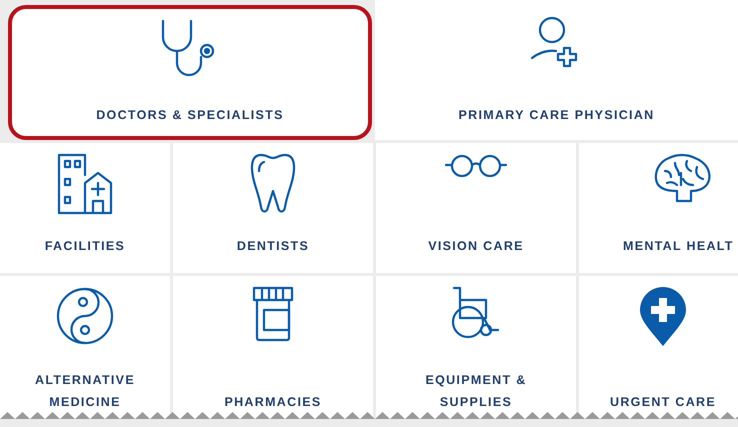  What do you see at coordinates (682, 178) in the screenshot?
I see `brain-icon` at bounding box center [682, 178].